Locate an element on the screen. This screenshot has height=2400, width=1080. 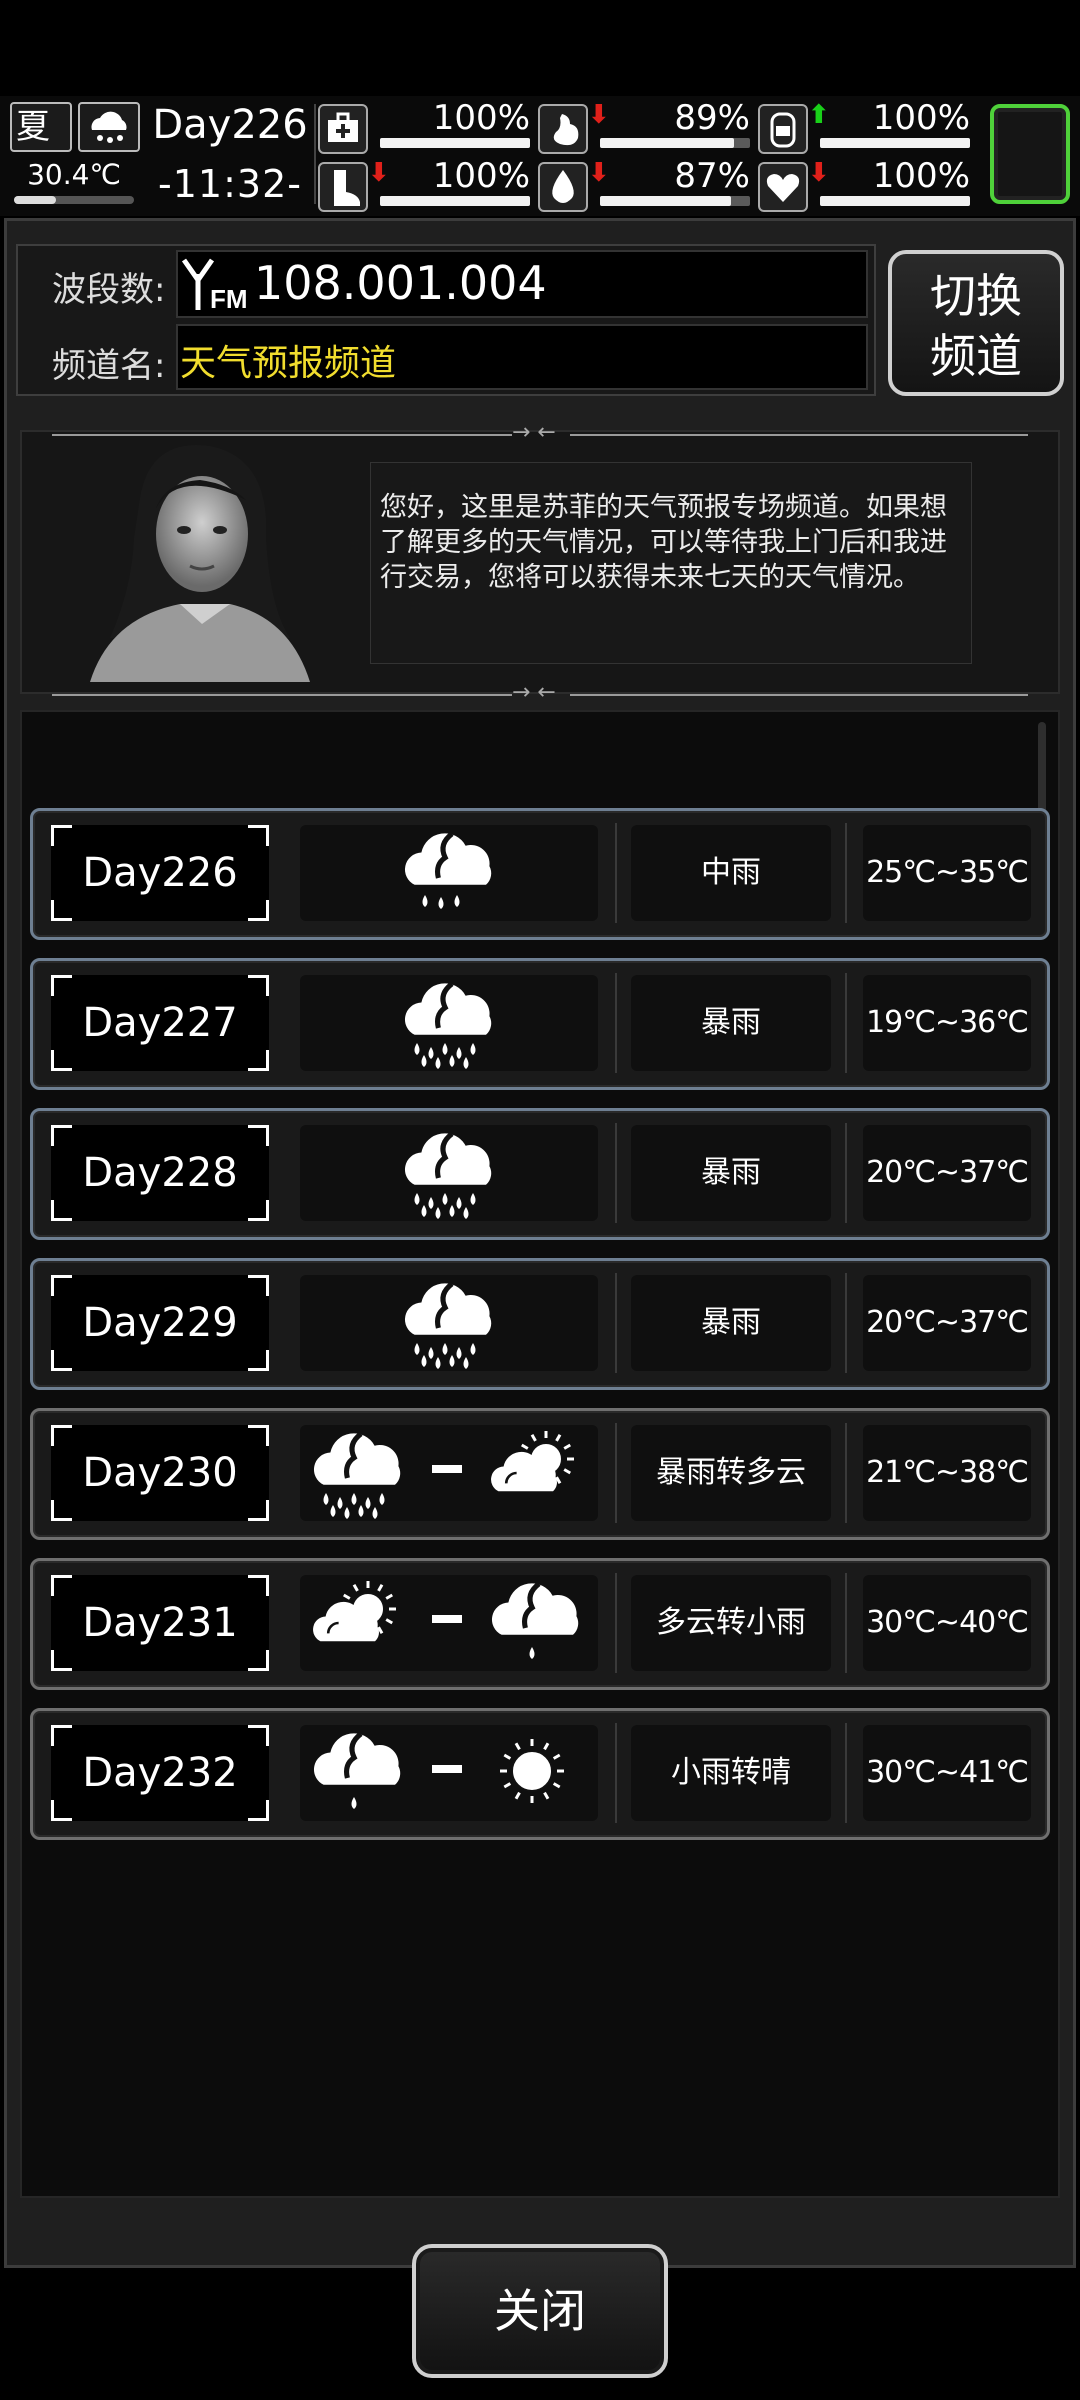
forecast-day: Day229 is located at coordinates (160, 1323).